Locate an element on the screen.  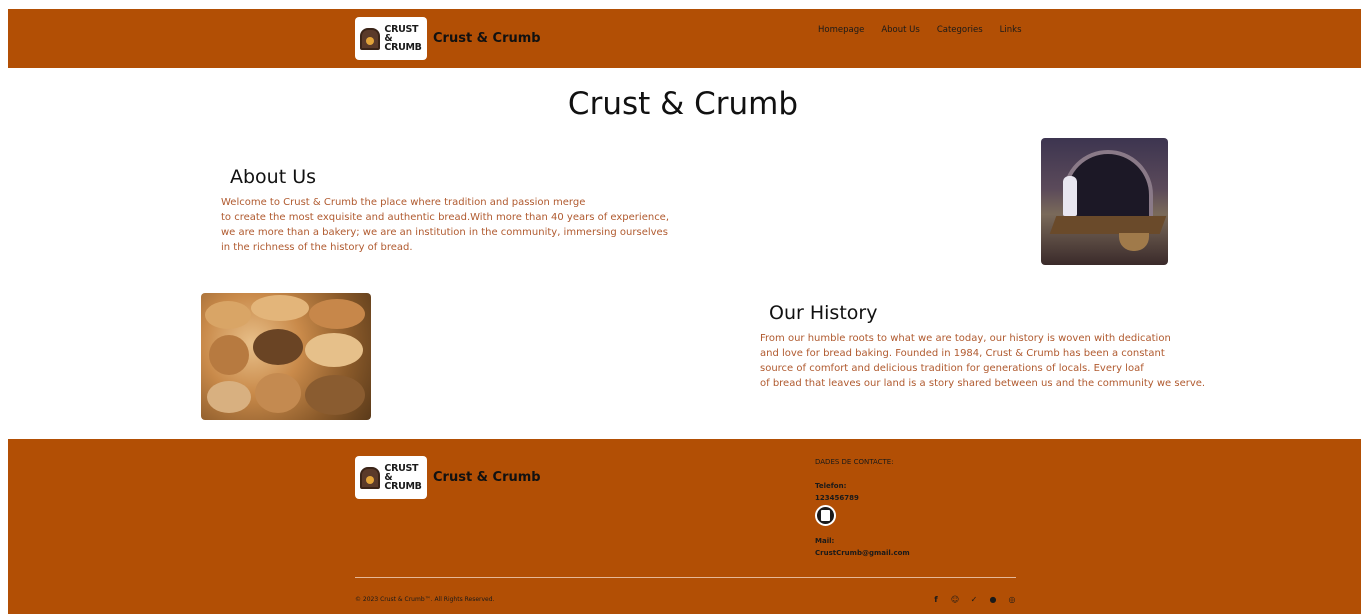
header-brand: CRUST & CRUMB Crust & Crumb is located at coordinates (448, 38).